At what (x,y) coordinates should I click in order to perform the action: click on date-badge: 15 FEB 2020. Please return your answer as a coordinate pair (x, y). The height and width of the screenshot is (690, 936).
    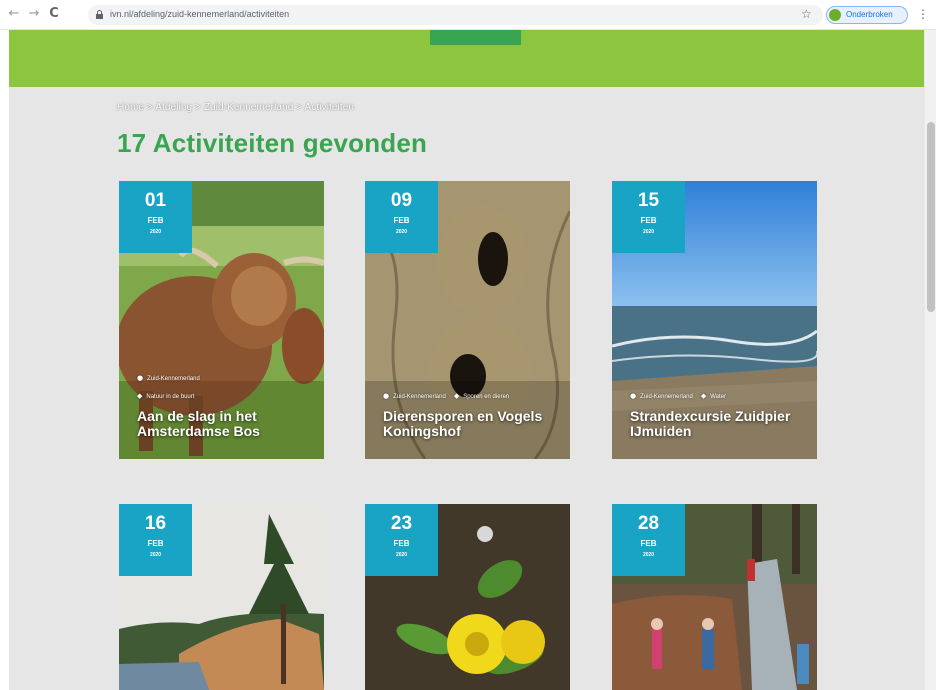
    Looking at the image, I should click on (648, 217).